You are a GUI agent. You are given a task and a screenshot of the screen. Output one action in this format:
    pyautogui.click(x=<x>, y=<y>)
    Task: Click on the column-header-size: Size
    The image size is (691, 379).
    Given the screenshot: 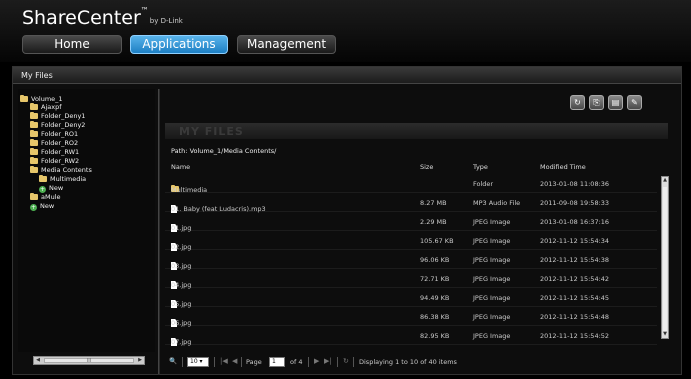 What is the action you would take?
    pyautogui.click(x=426, y=167)
    